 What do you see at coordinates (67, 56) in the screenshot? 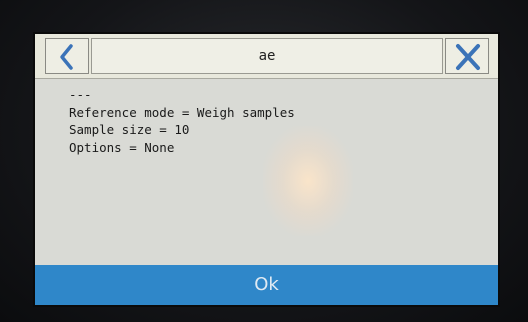
I see `back-button` at bounding box center [67, 56].